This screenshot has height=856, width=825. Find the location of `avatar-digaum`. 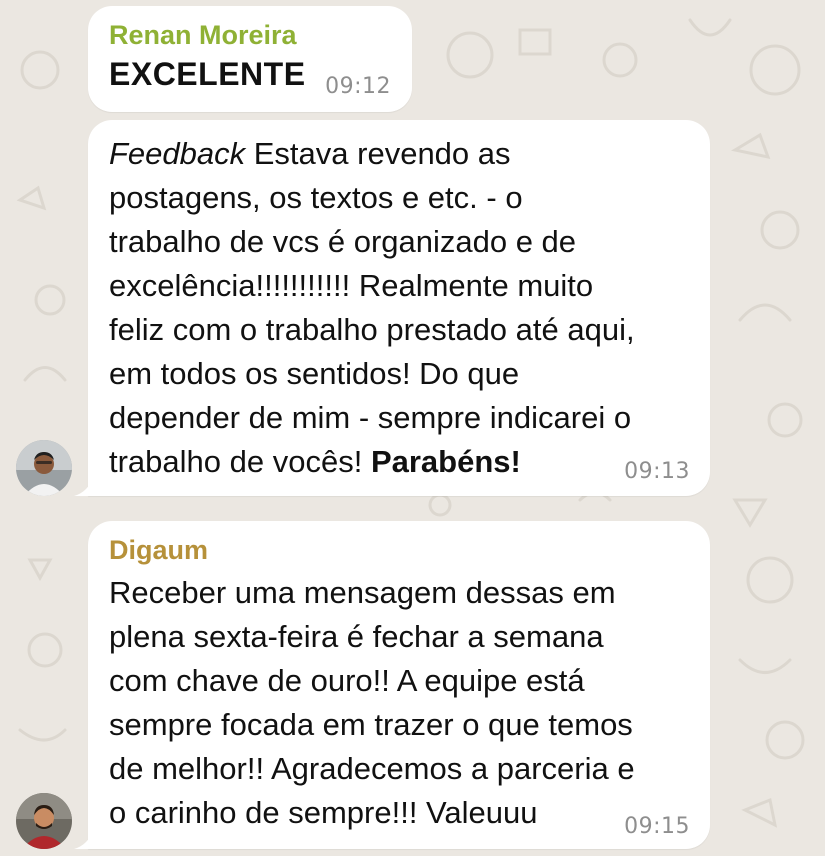

avatar-digaum is located at coordinates (44, 821).